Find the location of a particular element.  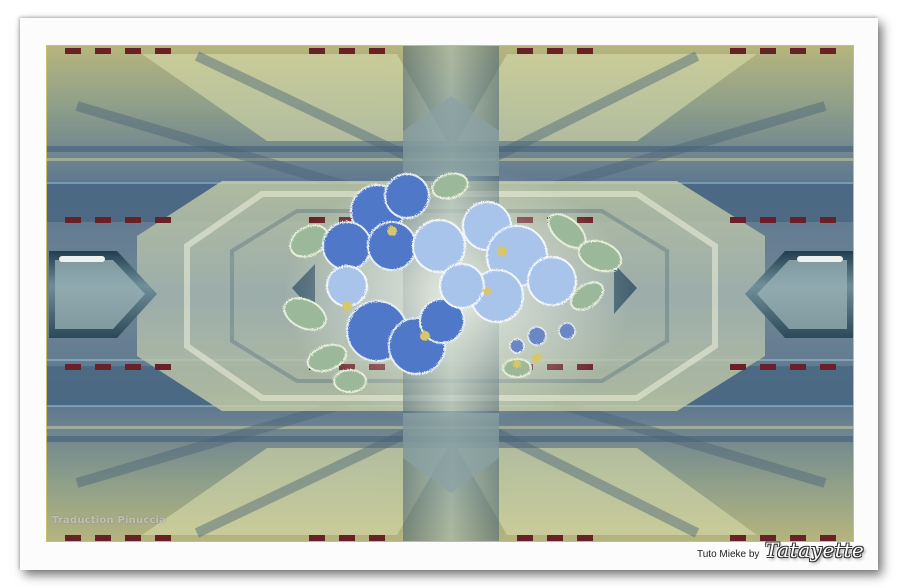

artist-signature: Tatayette is located at coordinates (815, 550).